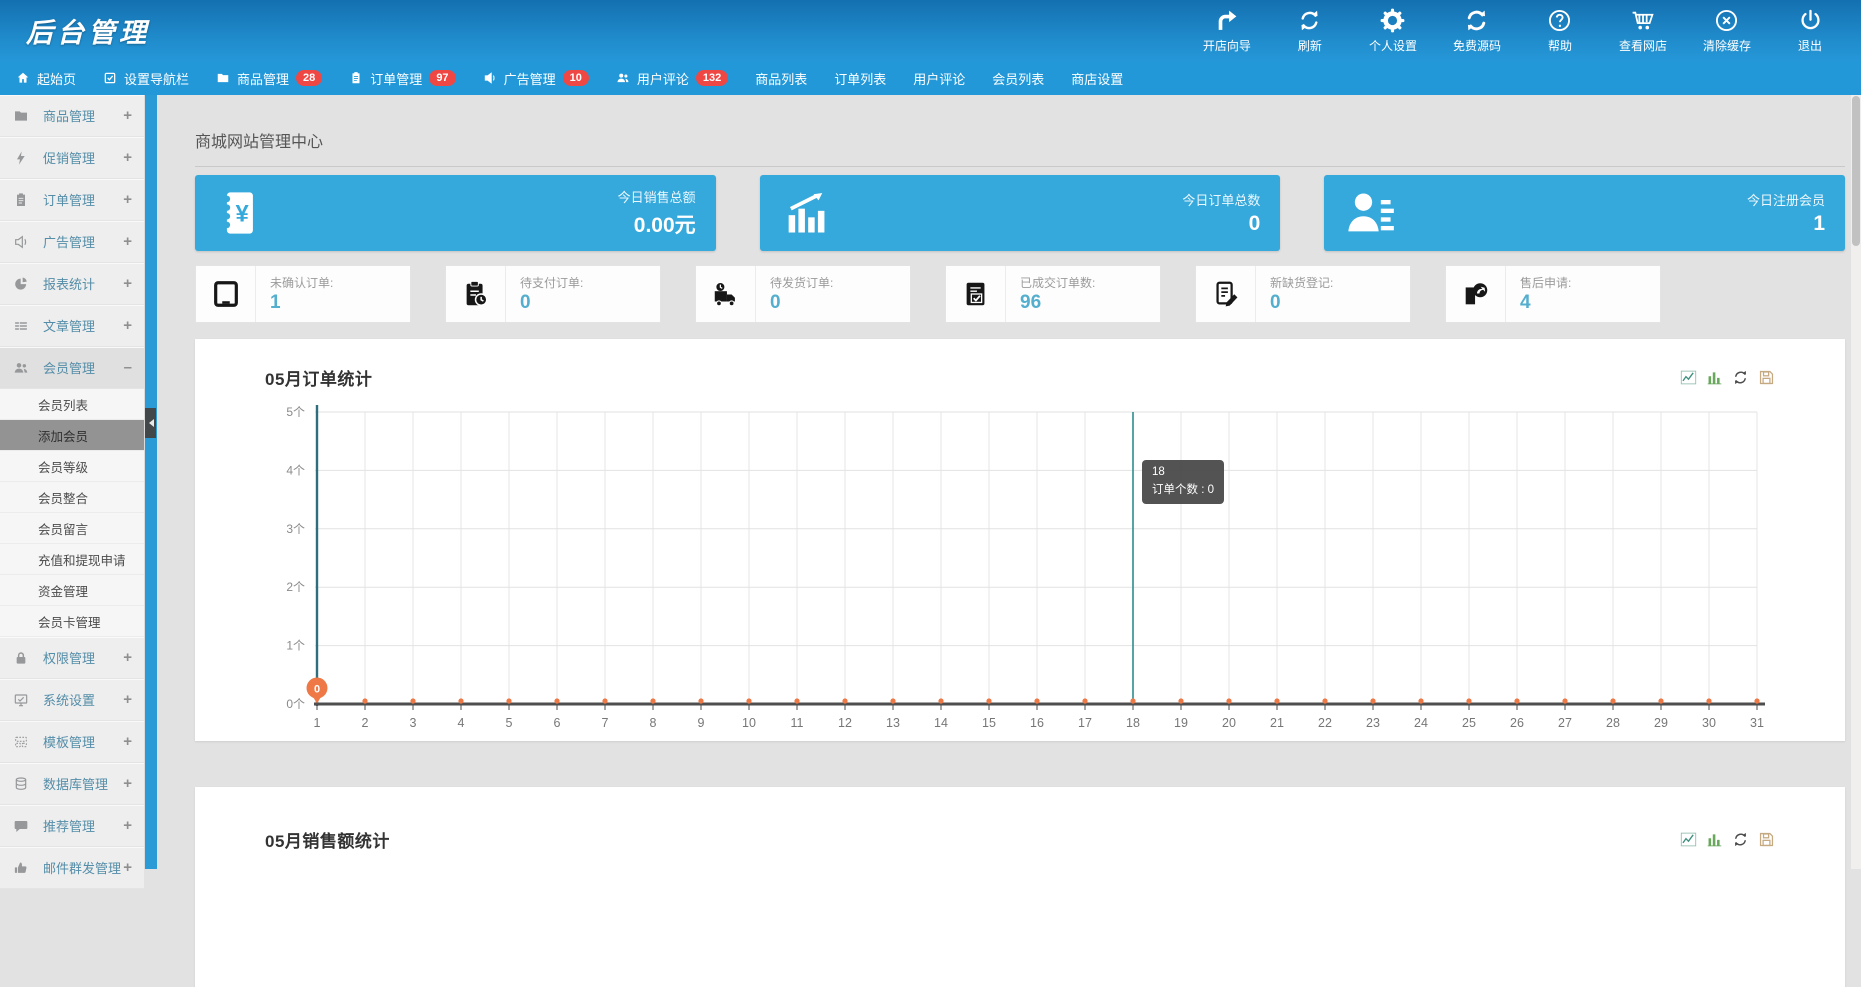  What do you see at coordinates (1058, 294) in the screenshot?
I see `stat-text: 已成交订单数: 96` at bounding box center [1058, 294].